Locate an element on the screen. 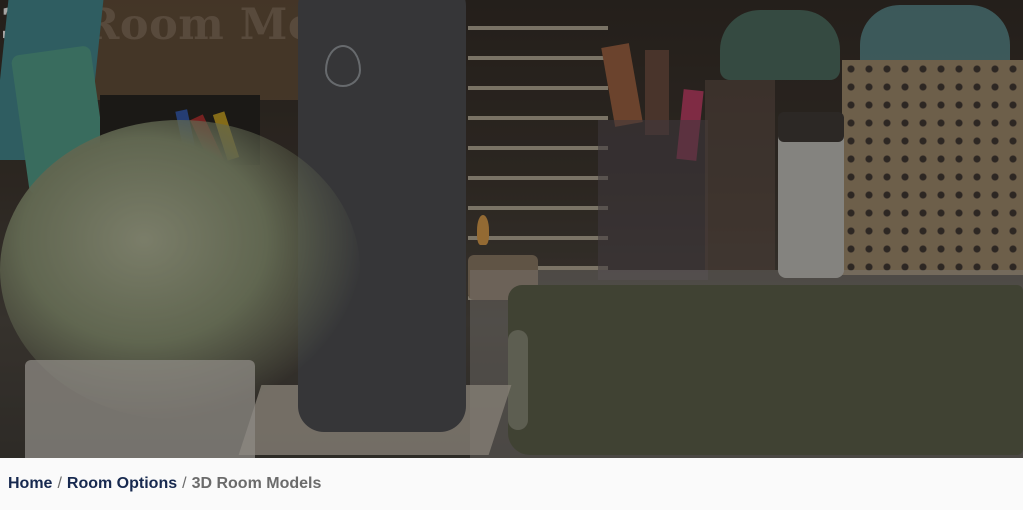 The image size is (1023, 510). breadcrumb-home-link: Home is located at coordinates (30, 484).